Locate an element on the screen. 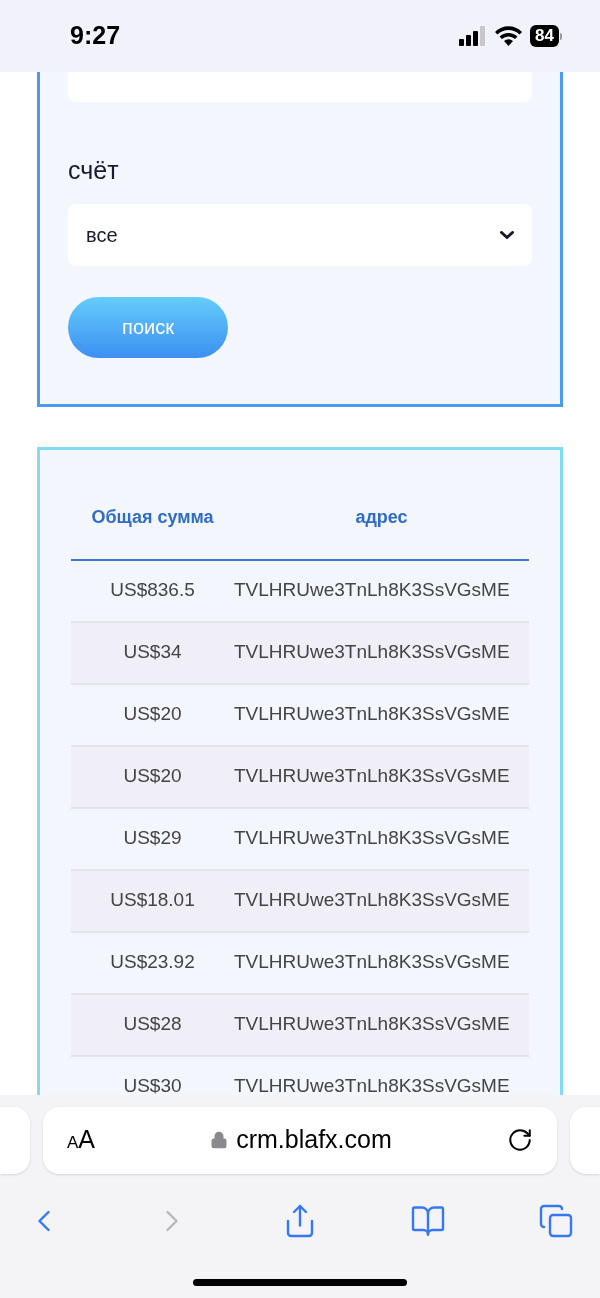 Image resolution: width=600 pixels, height=1298 pixels. amount-cell-text: US$29 is located at coordinates (152, 838).